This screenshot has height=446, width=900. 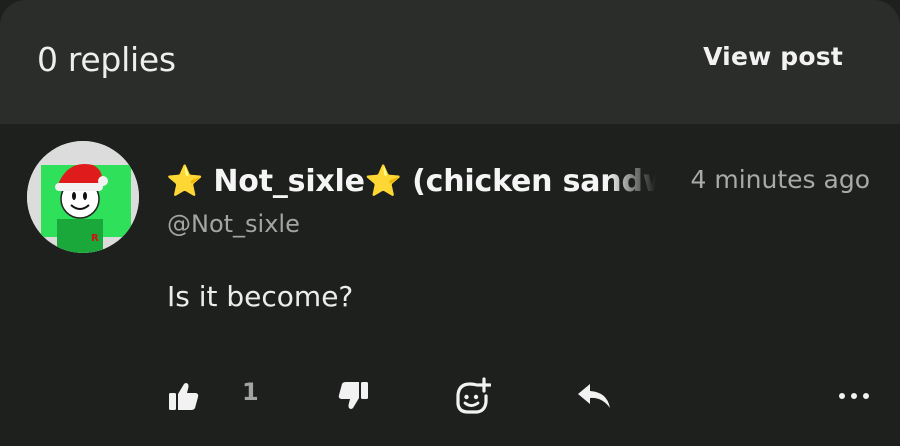 I want to click on avatar: R, so click(x=83, y=197).